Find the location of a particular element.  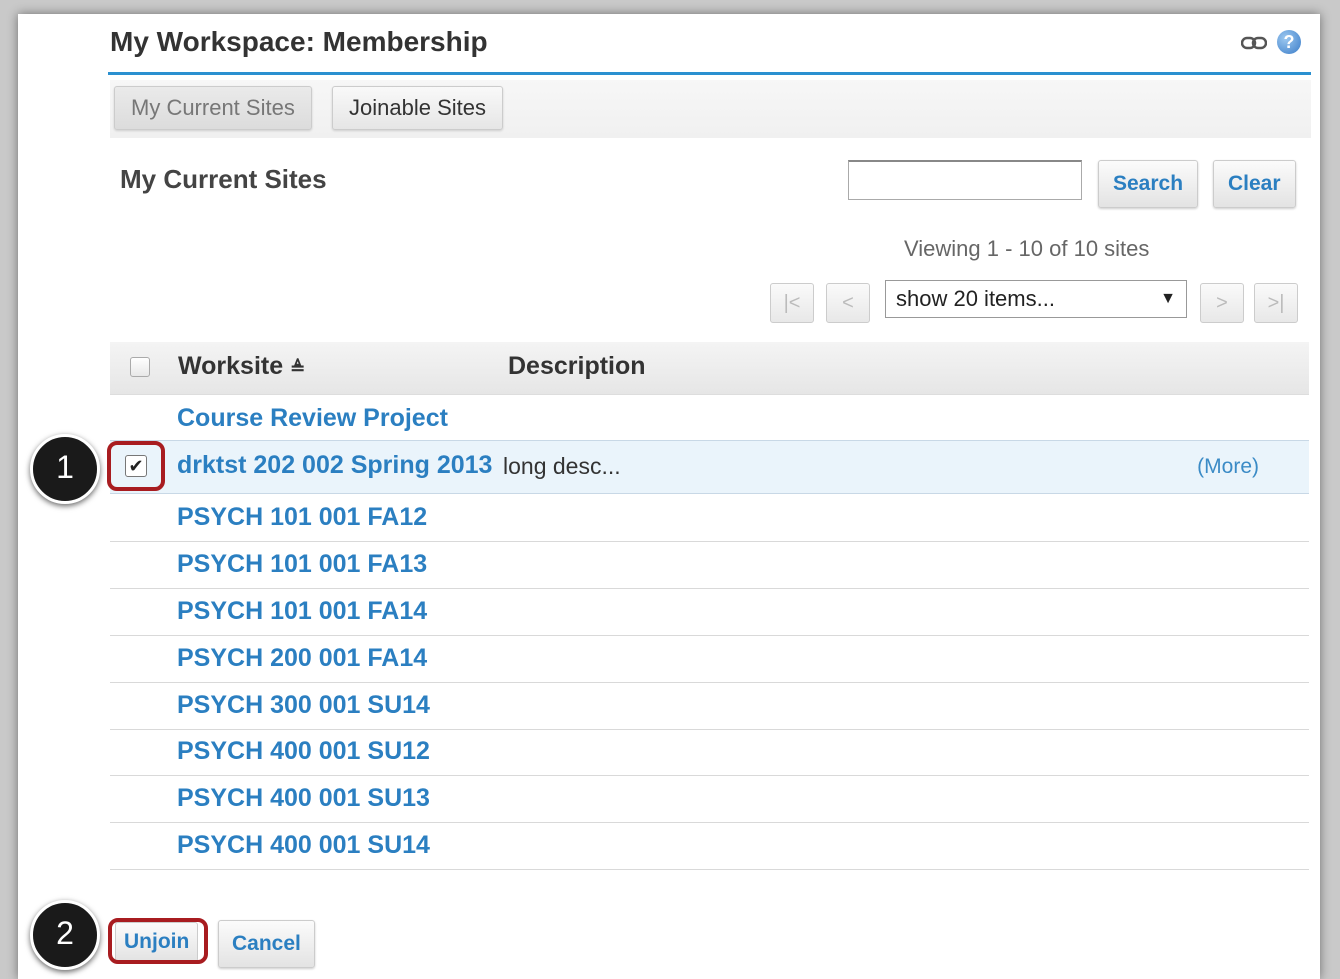

table-row: PSYCH 101 001 FA14 is located at coordinates (709, 612).